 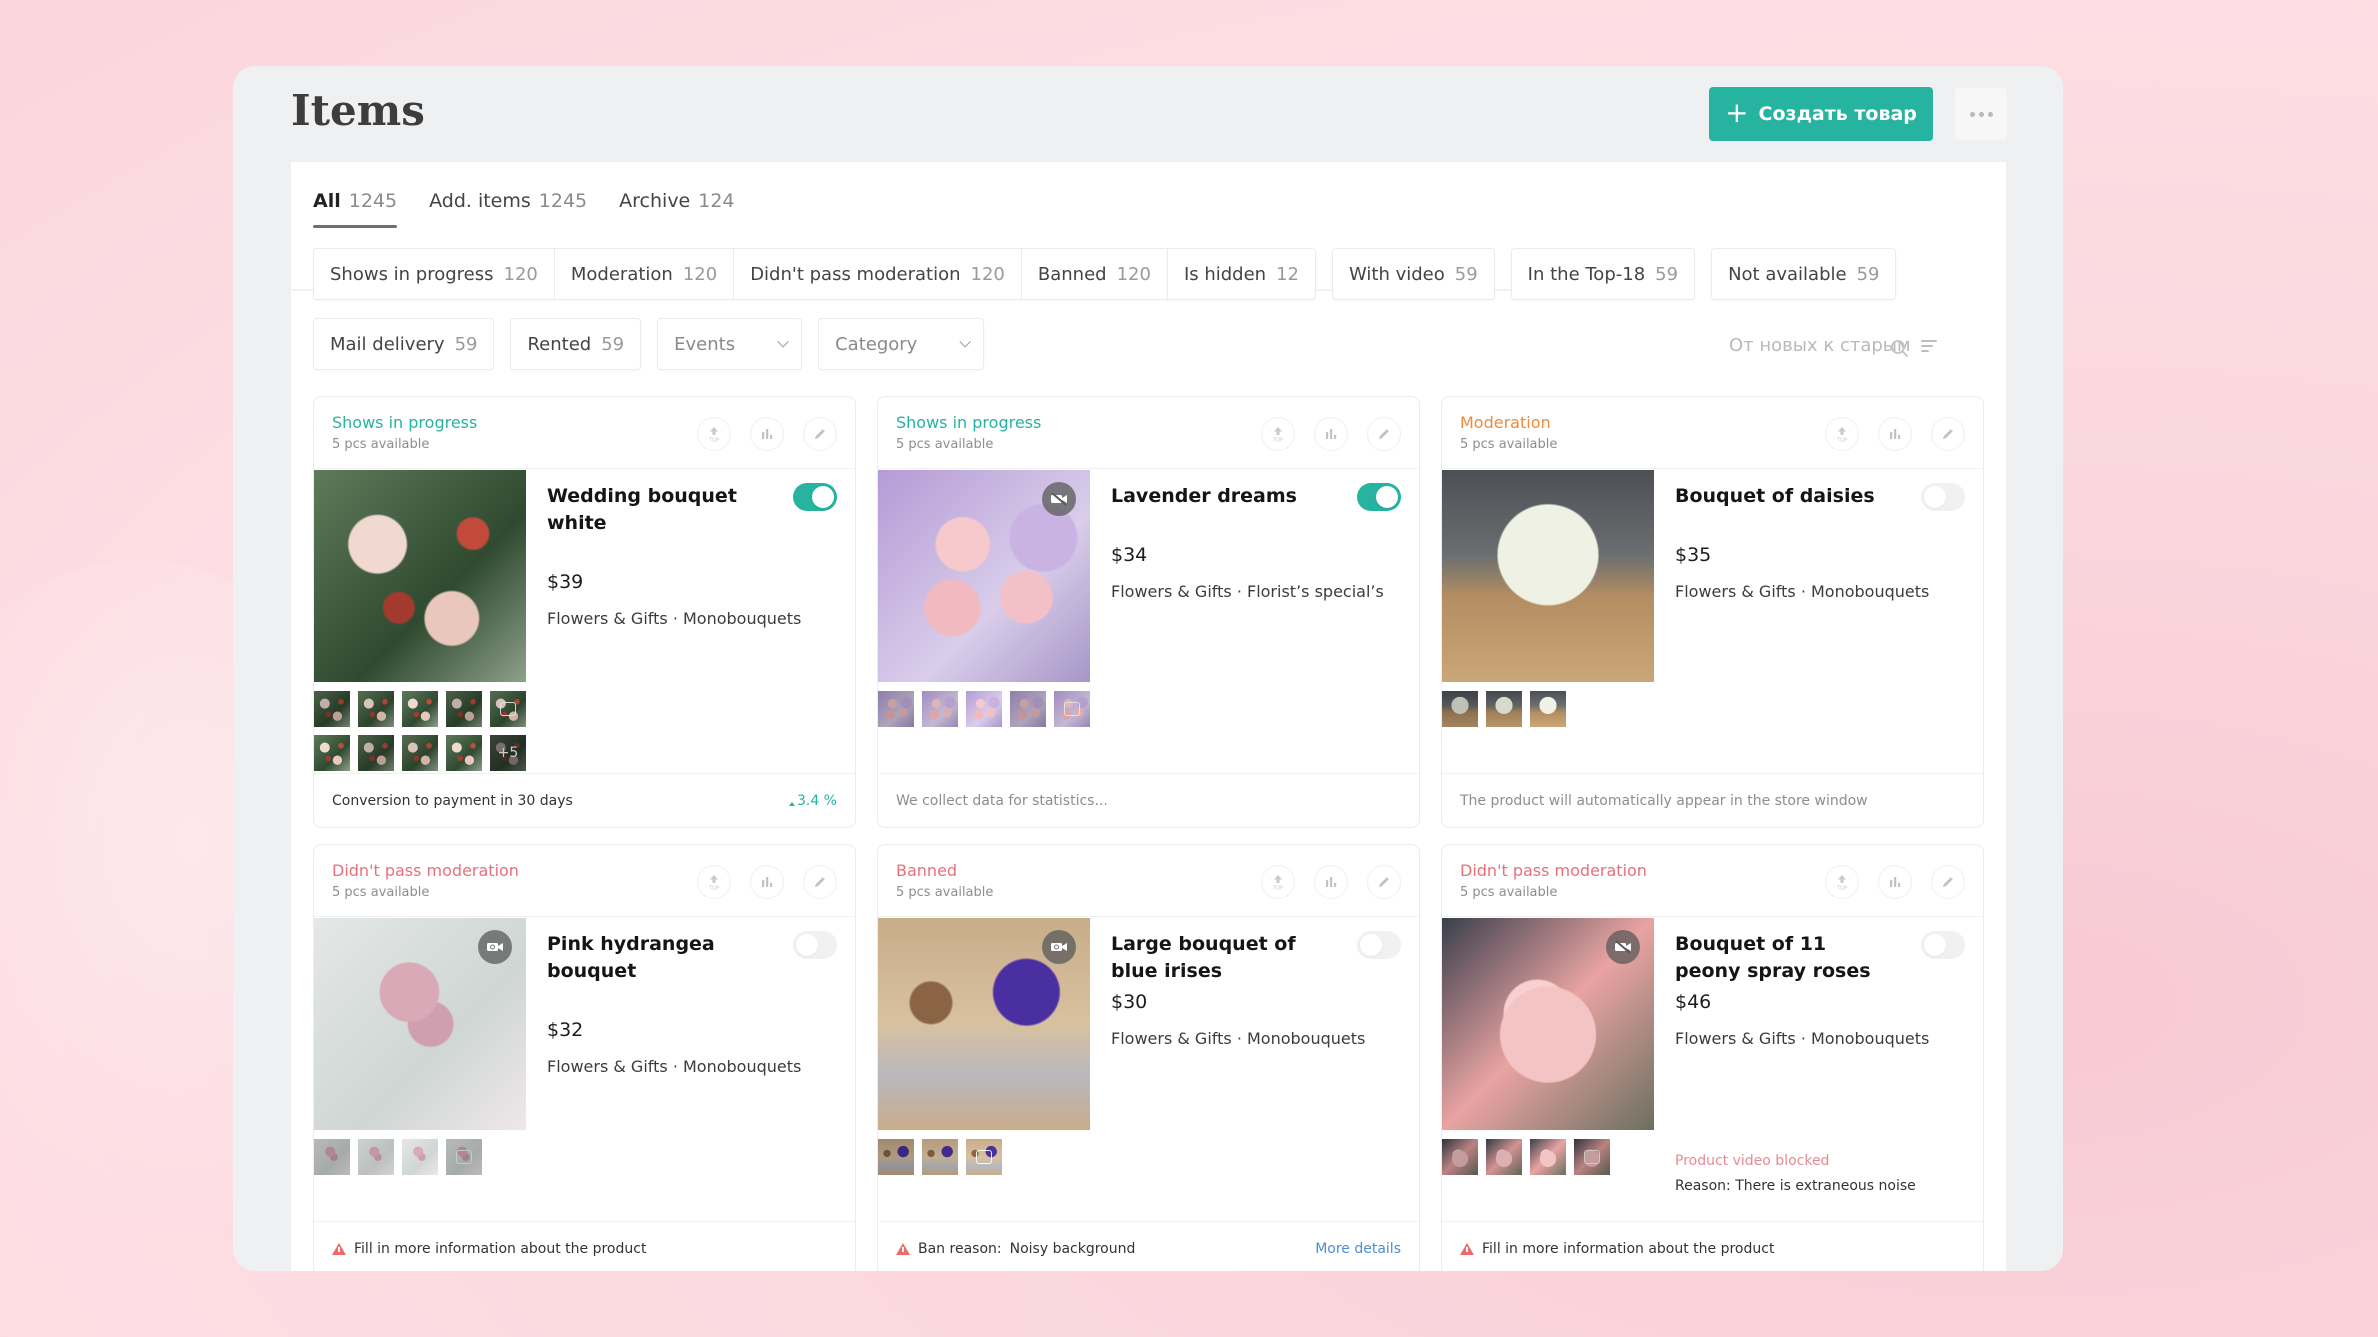 What do you see at coordinates (358, 110) in the screenshot?
I see `page-title: Items` at bounding box center [358, 110].